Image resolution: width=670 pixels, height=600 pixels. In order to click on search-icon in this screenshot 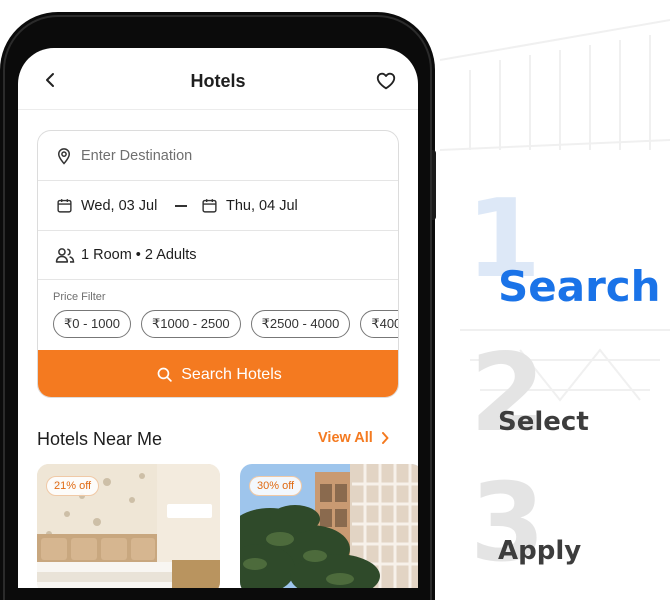, I will do `click(164, 374)`.